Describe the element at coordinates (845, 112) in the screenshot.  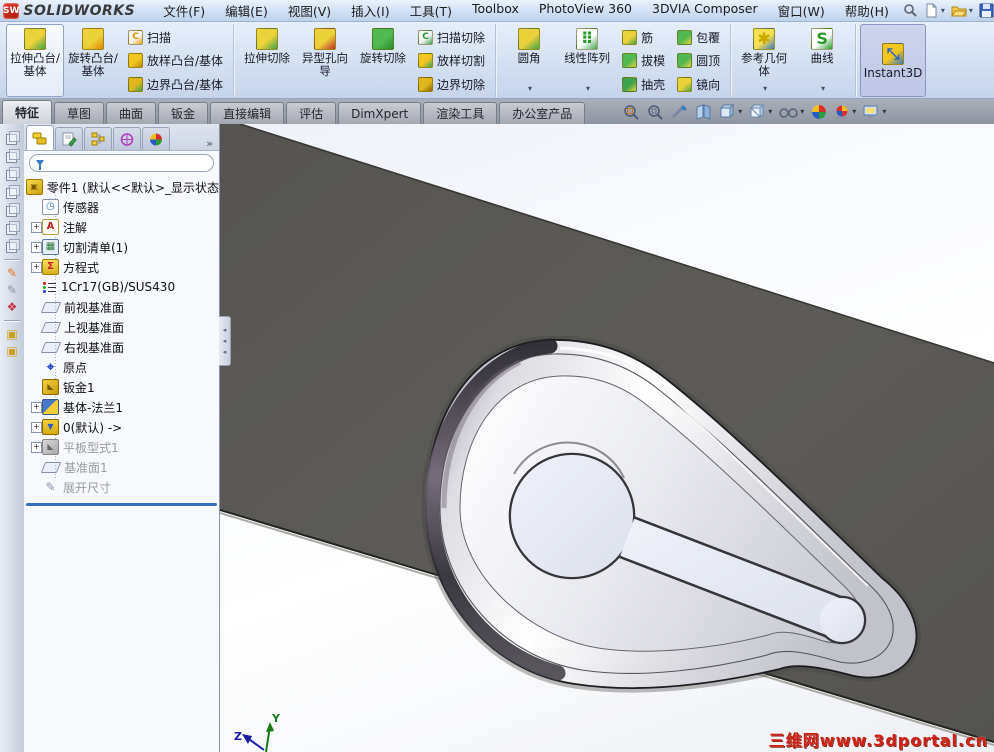
I see `apply-scene-button: ▾` at that location.